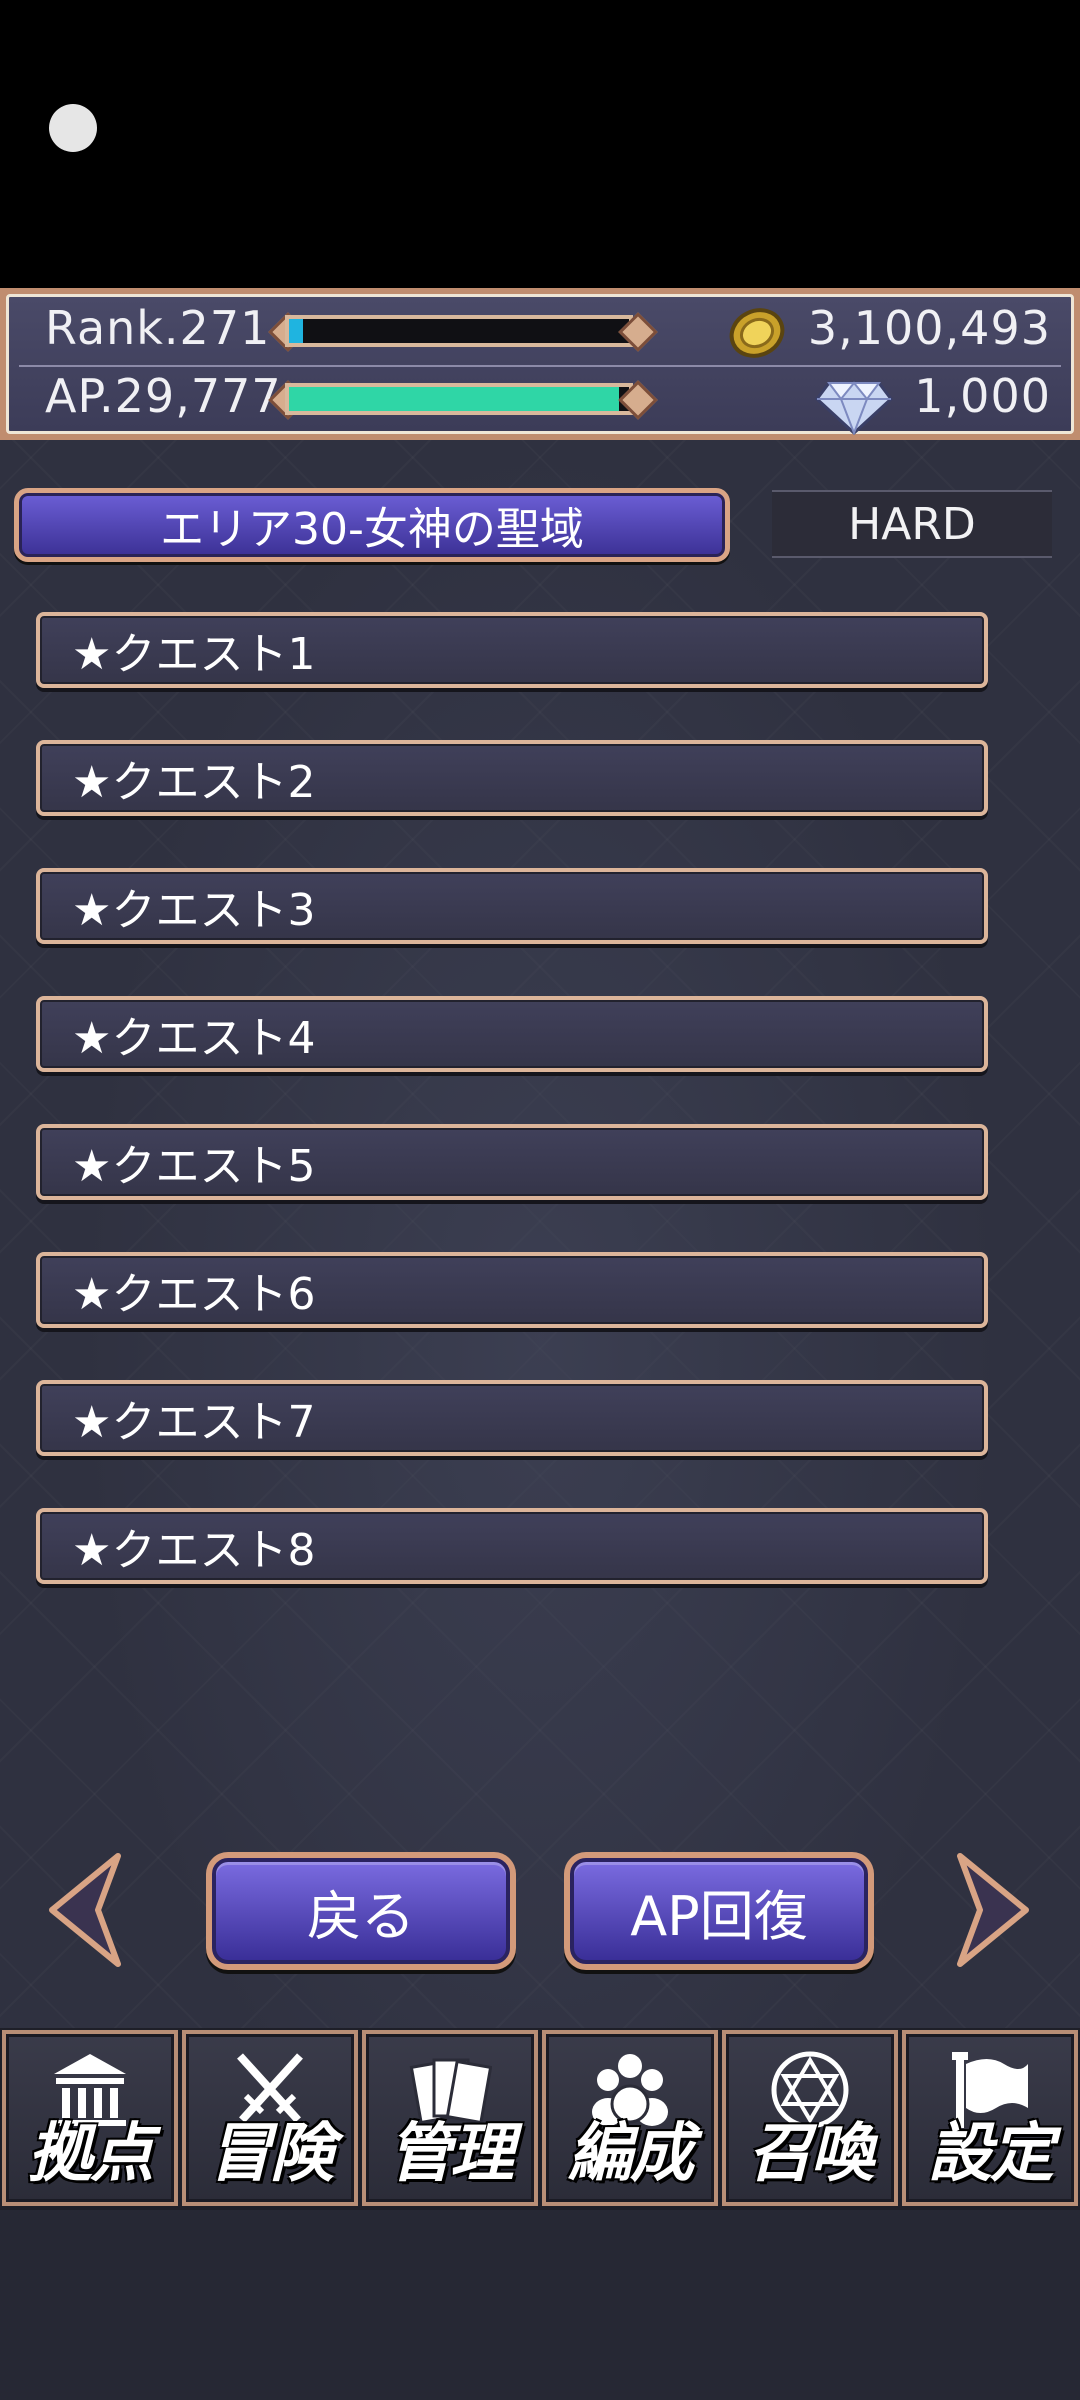 This screenshot has height=2400, width=1080. What do you see at coordinates (512, 650) in the screenshot?
I see `quest-item-1: ★クエスト1` at bounding box center [512, 650].